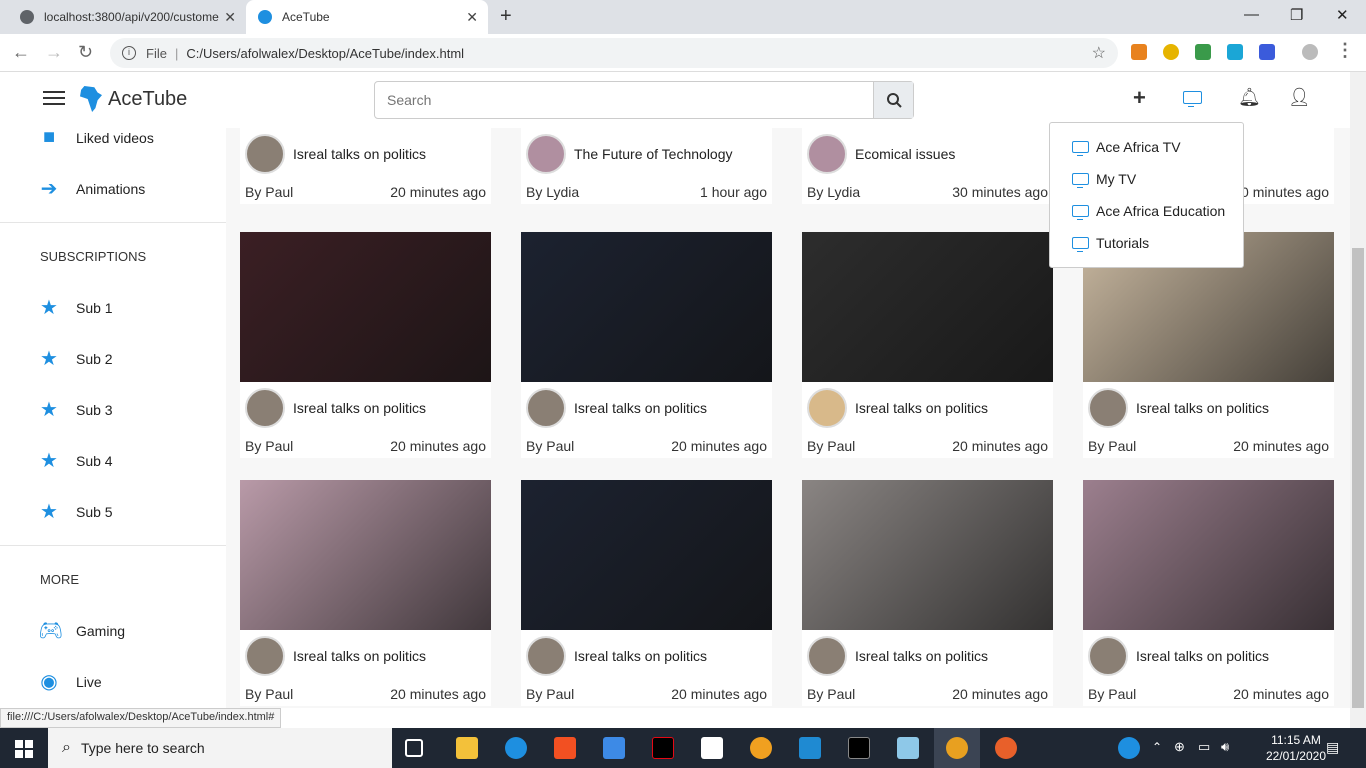 The image size is (1366, 768). What do you see at coordinates (1146, 147) in the screenshot?
I see `tv-menu-item-ace-africa-tv: Ace Africa TV` at bounding box center [1146, 147].